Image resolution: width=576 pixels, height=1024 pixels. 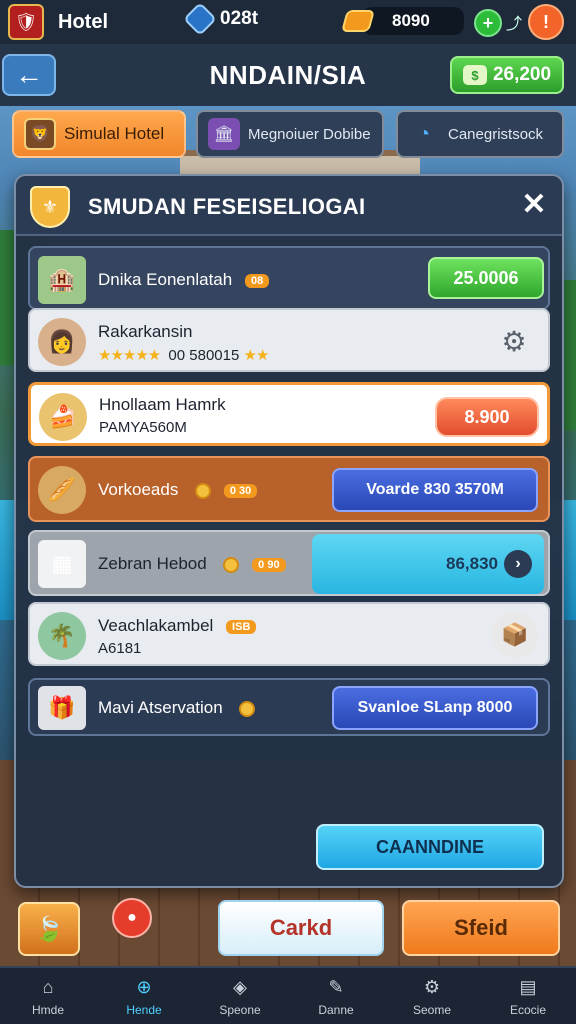 I want to click on row-title: Veachlakambel, so click(x=156, y=625).